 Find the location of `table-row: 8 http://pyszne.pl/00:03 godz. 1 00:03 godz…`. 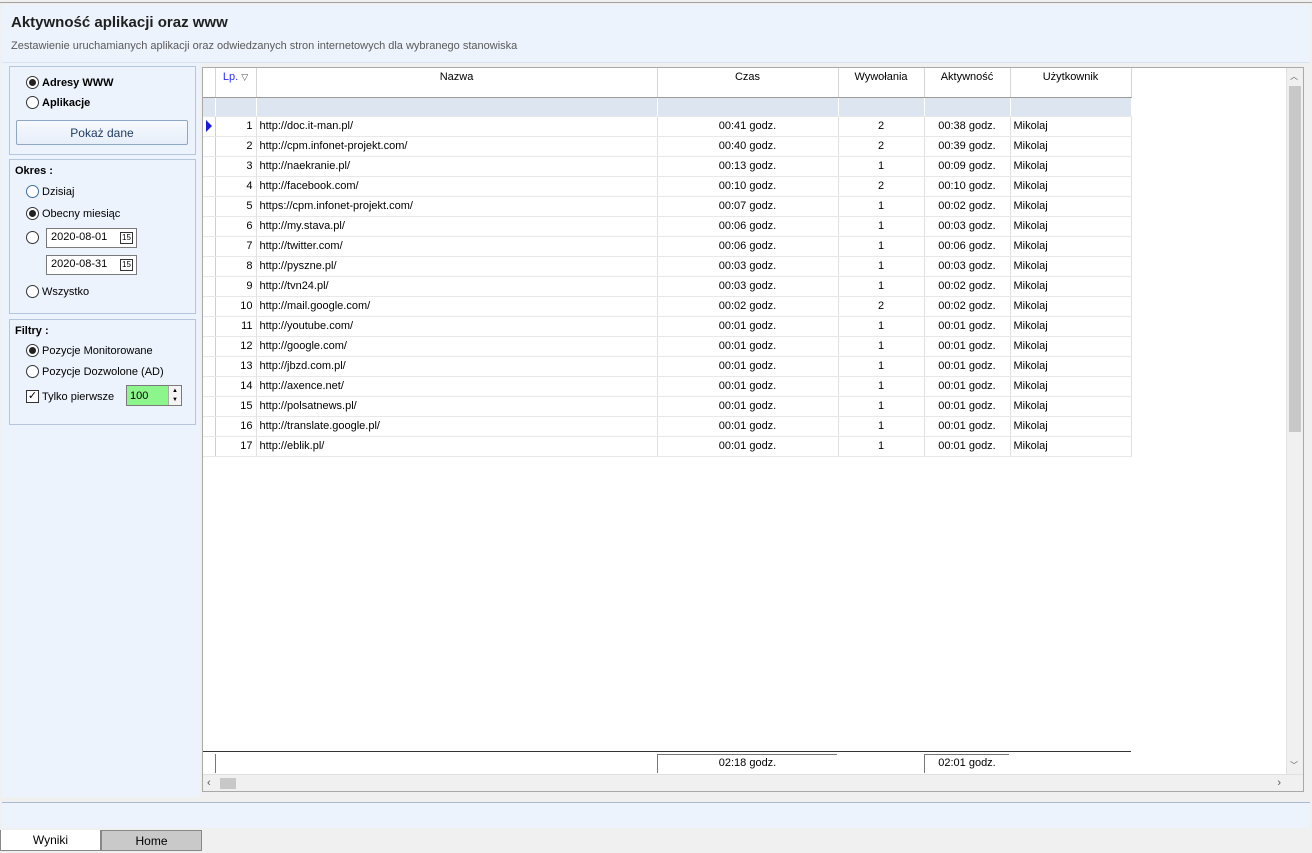

table-row: 8 http://pyszne.pl/00:03 godz. 1 00:03 godz… is located at coordinates (667, 266).